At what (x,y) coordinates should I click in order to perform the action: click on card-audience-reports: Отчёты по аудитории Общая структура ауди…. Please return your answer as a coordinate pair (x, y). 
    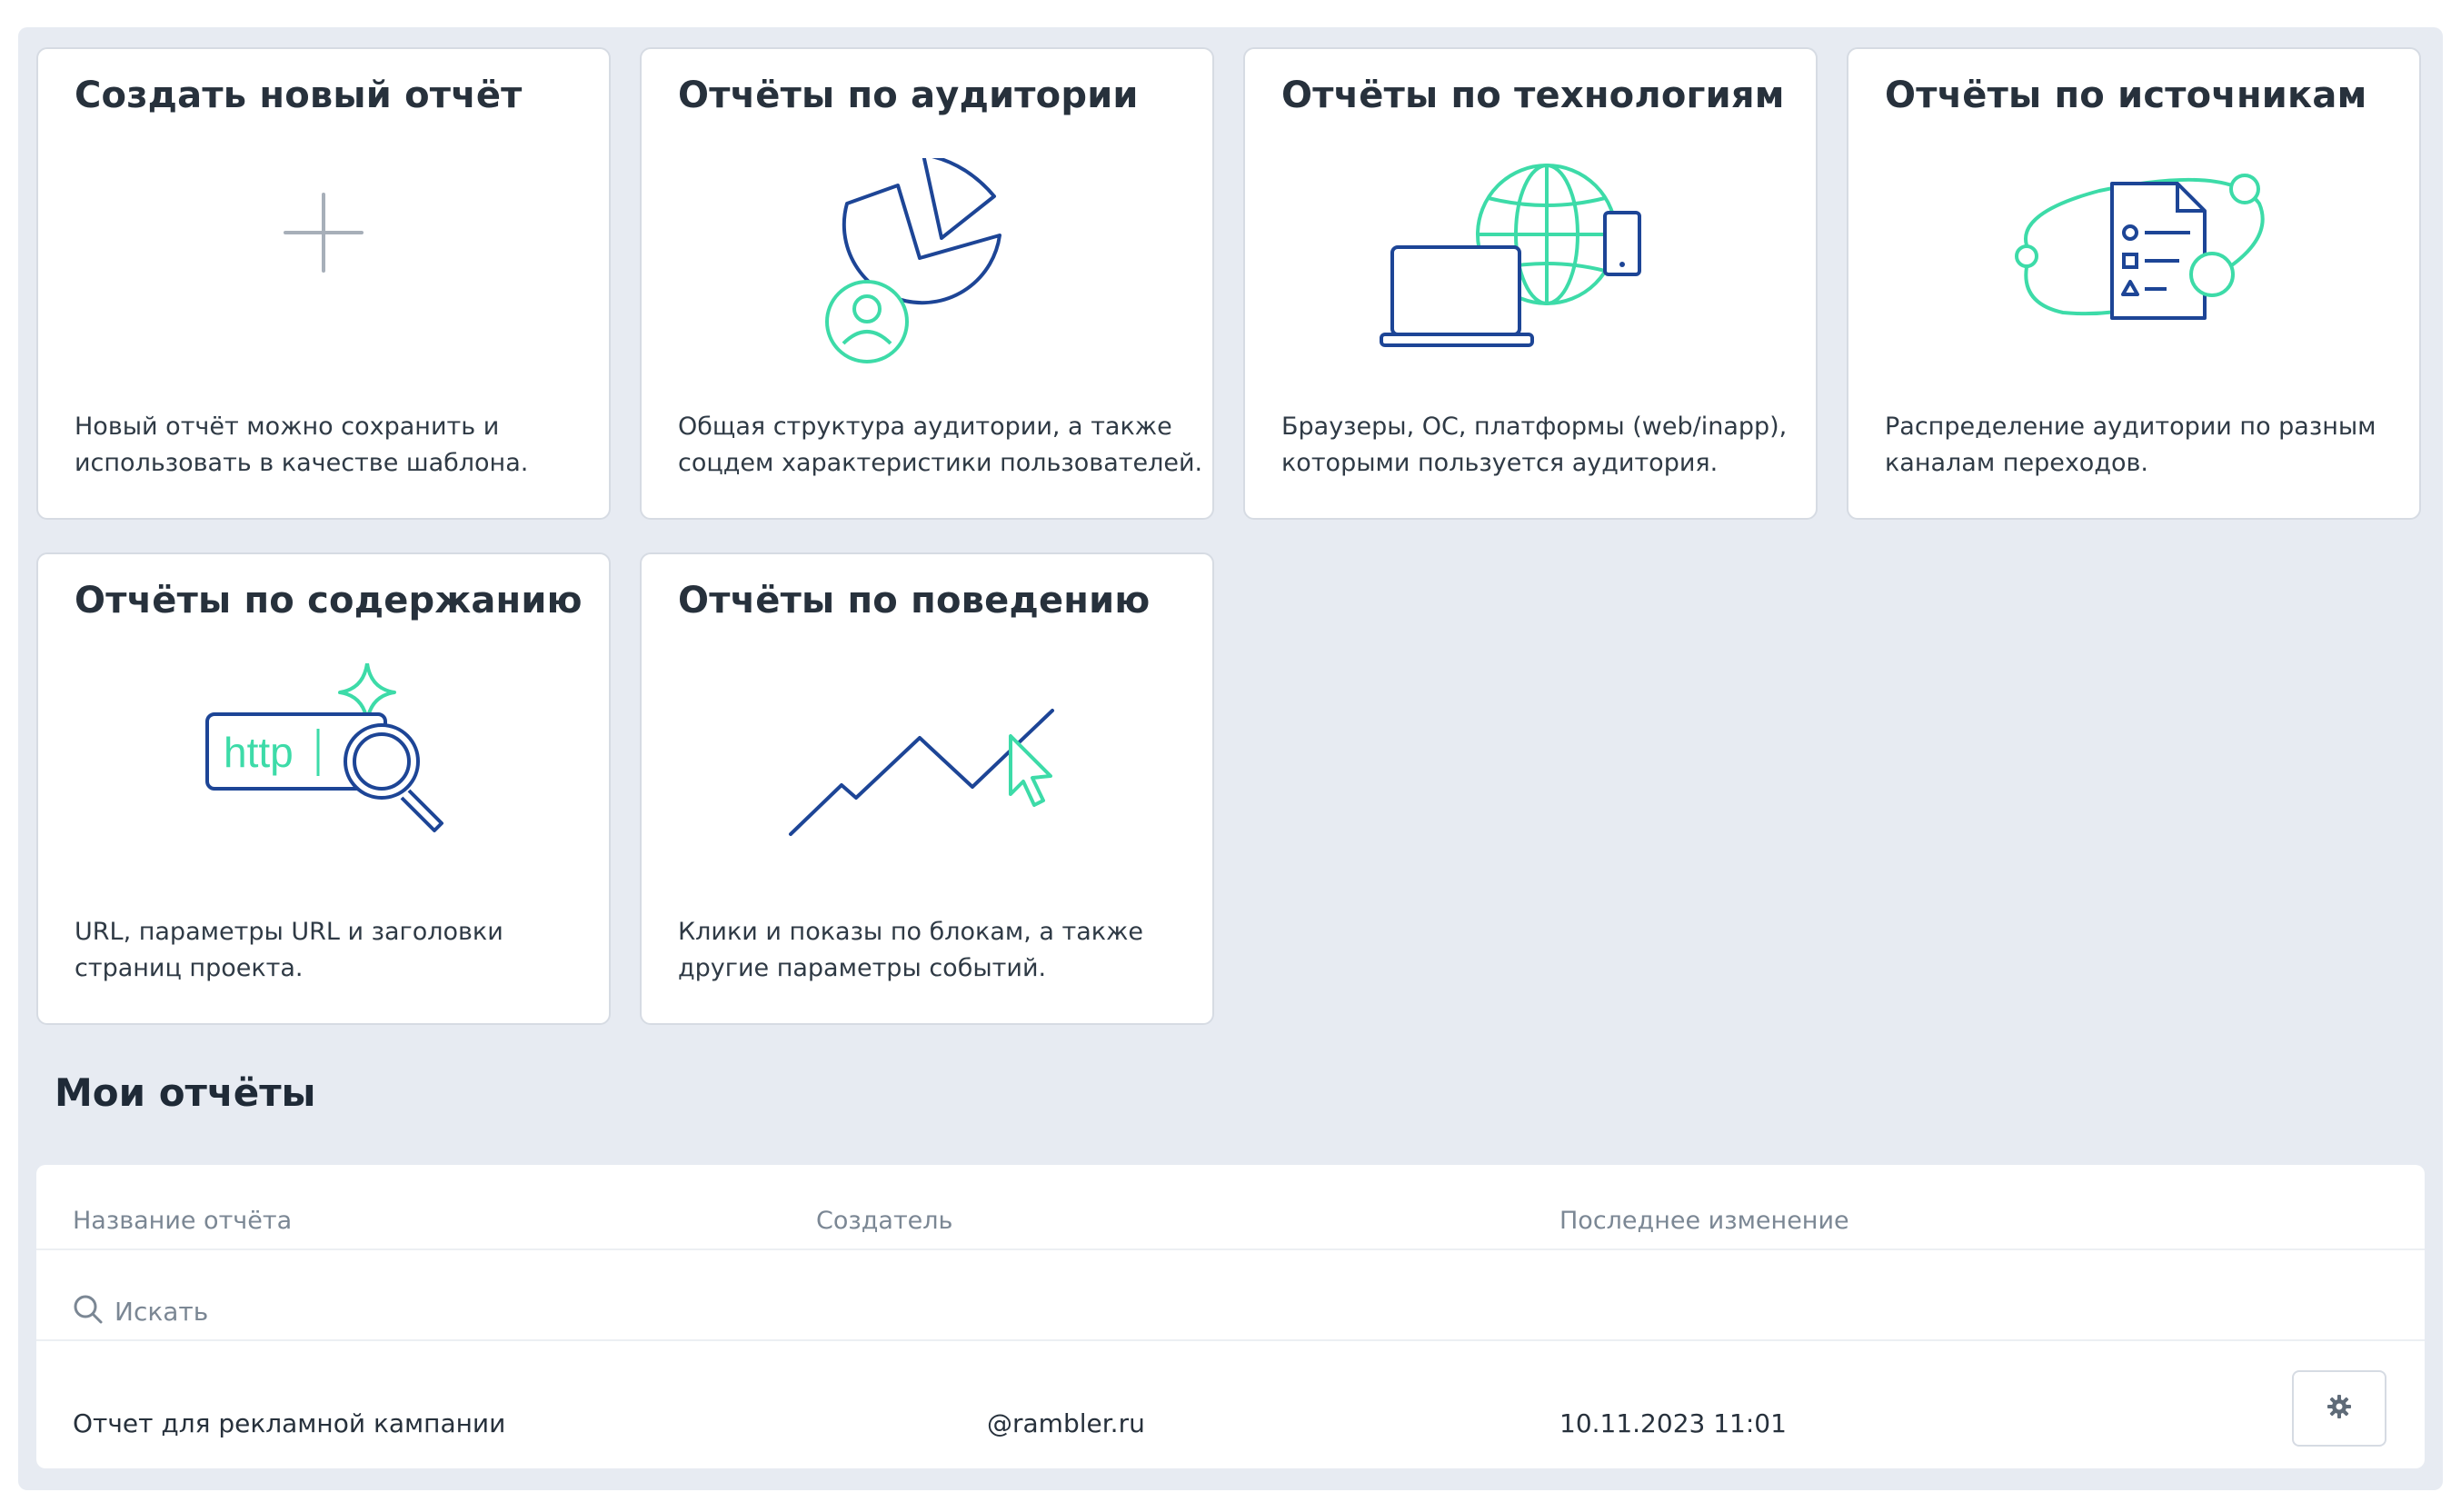
    Looking at the image, I should click on (927, 283).